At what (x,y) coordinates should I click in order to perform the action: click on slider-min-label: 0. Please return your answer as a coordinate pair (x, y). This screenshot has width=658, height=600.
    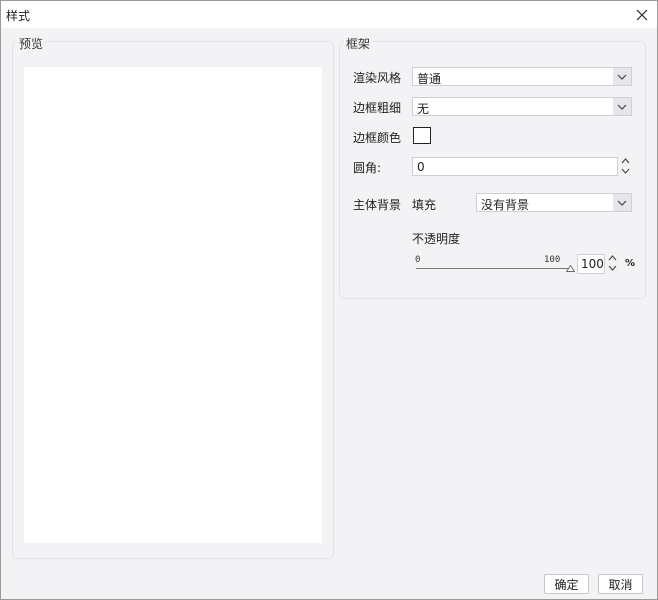
    Looking at the image, I should click on (418, 260).